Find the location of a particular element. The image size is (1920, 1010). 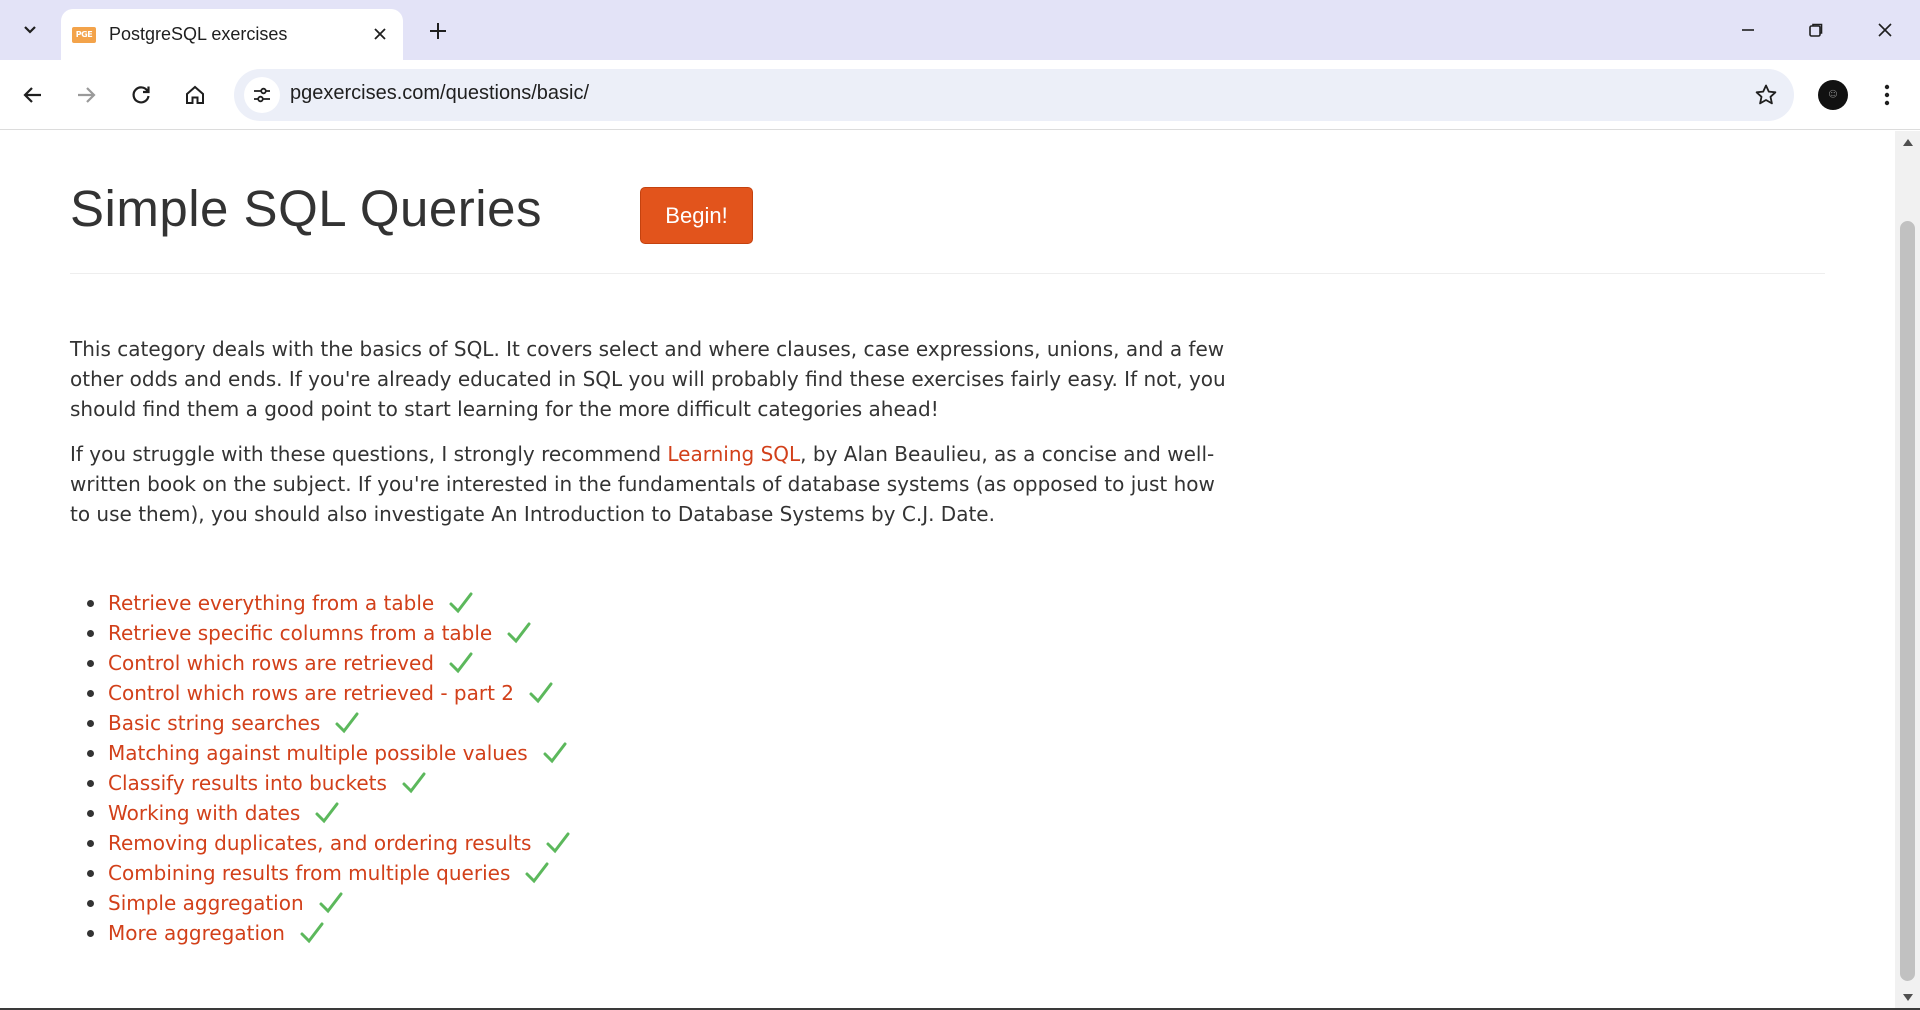

avatar-icon: ☺ is located at coordinates (1833, 95).